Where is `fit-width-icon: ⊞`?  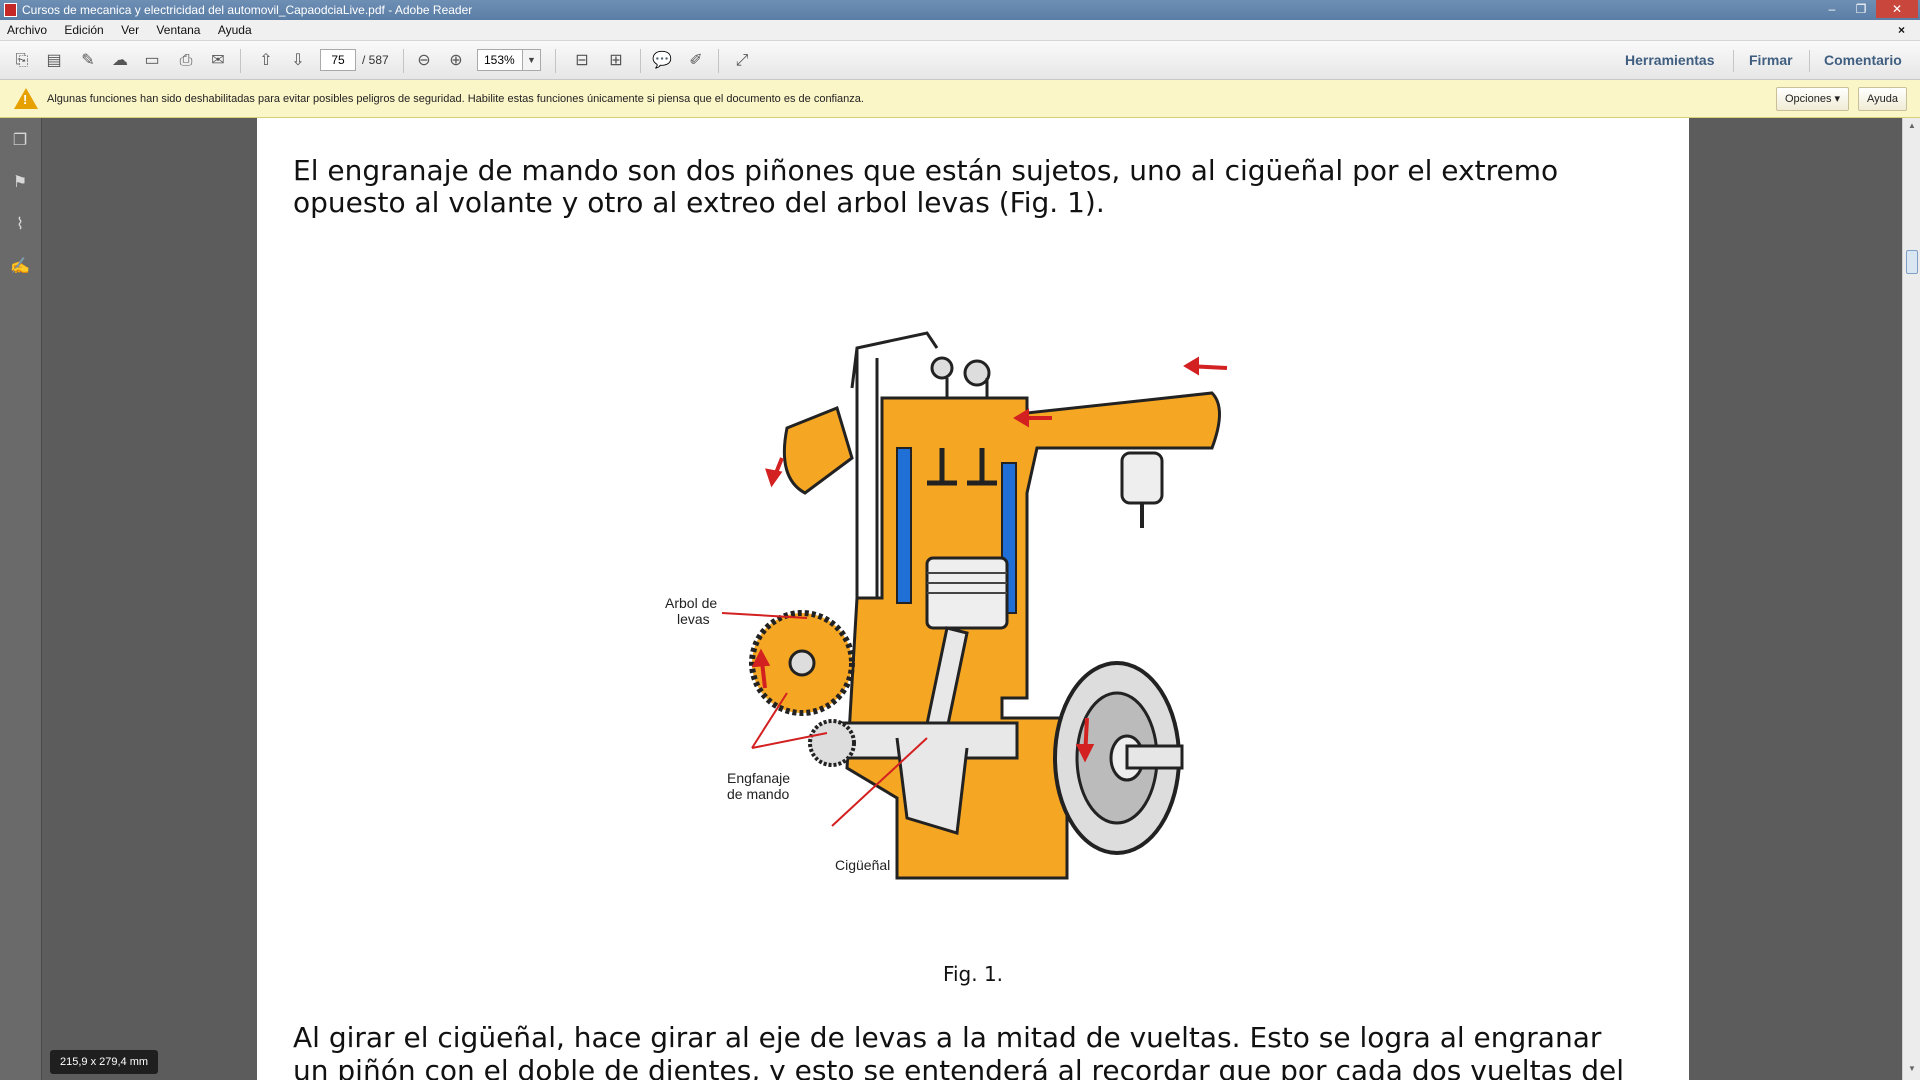
fit-width-icon: ⊞ is located at coordinates (616, 61).